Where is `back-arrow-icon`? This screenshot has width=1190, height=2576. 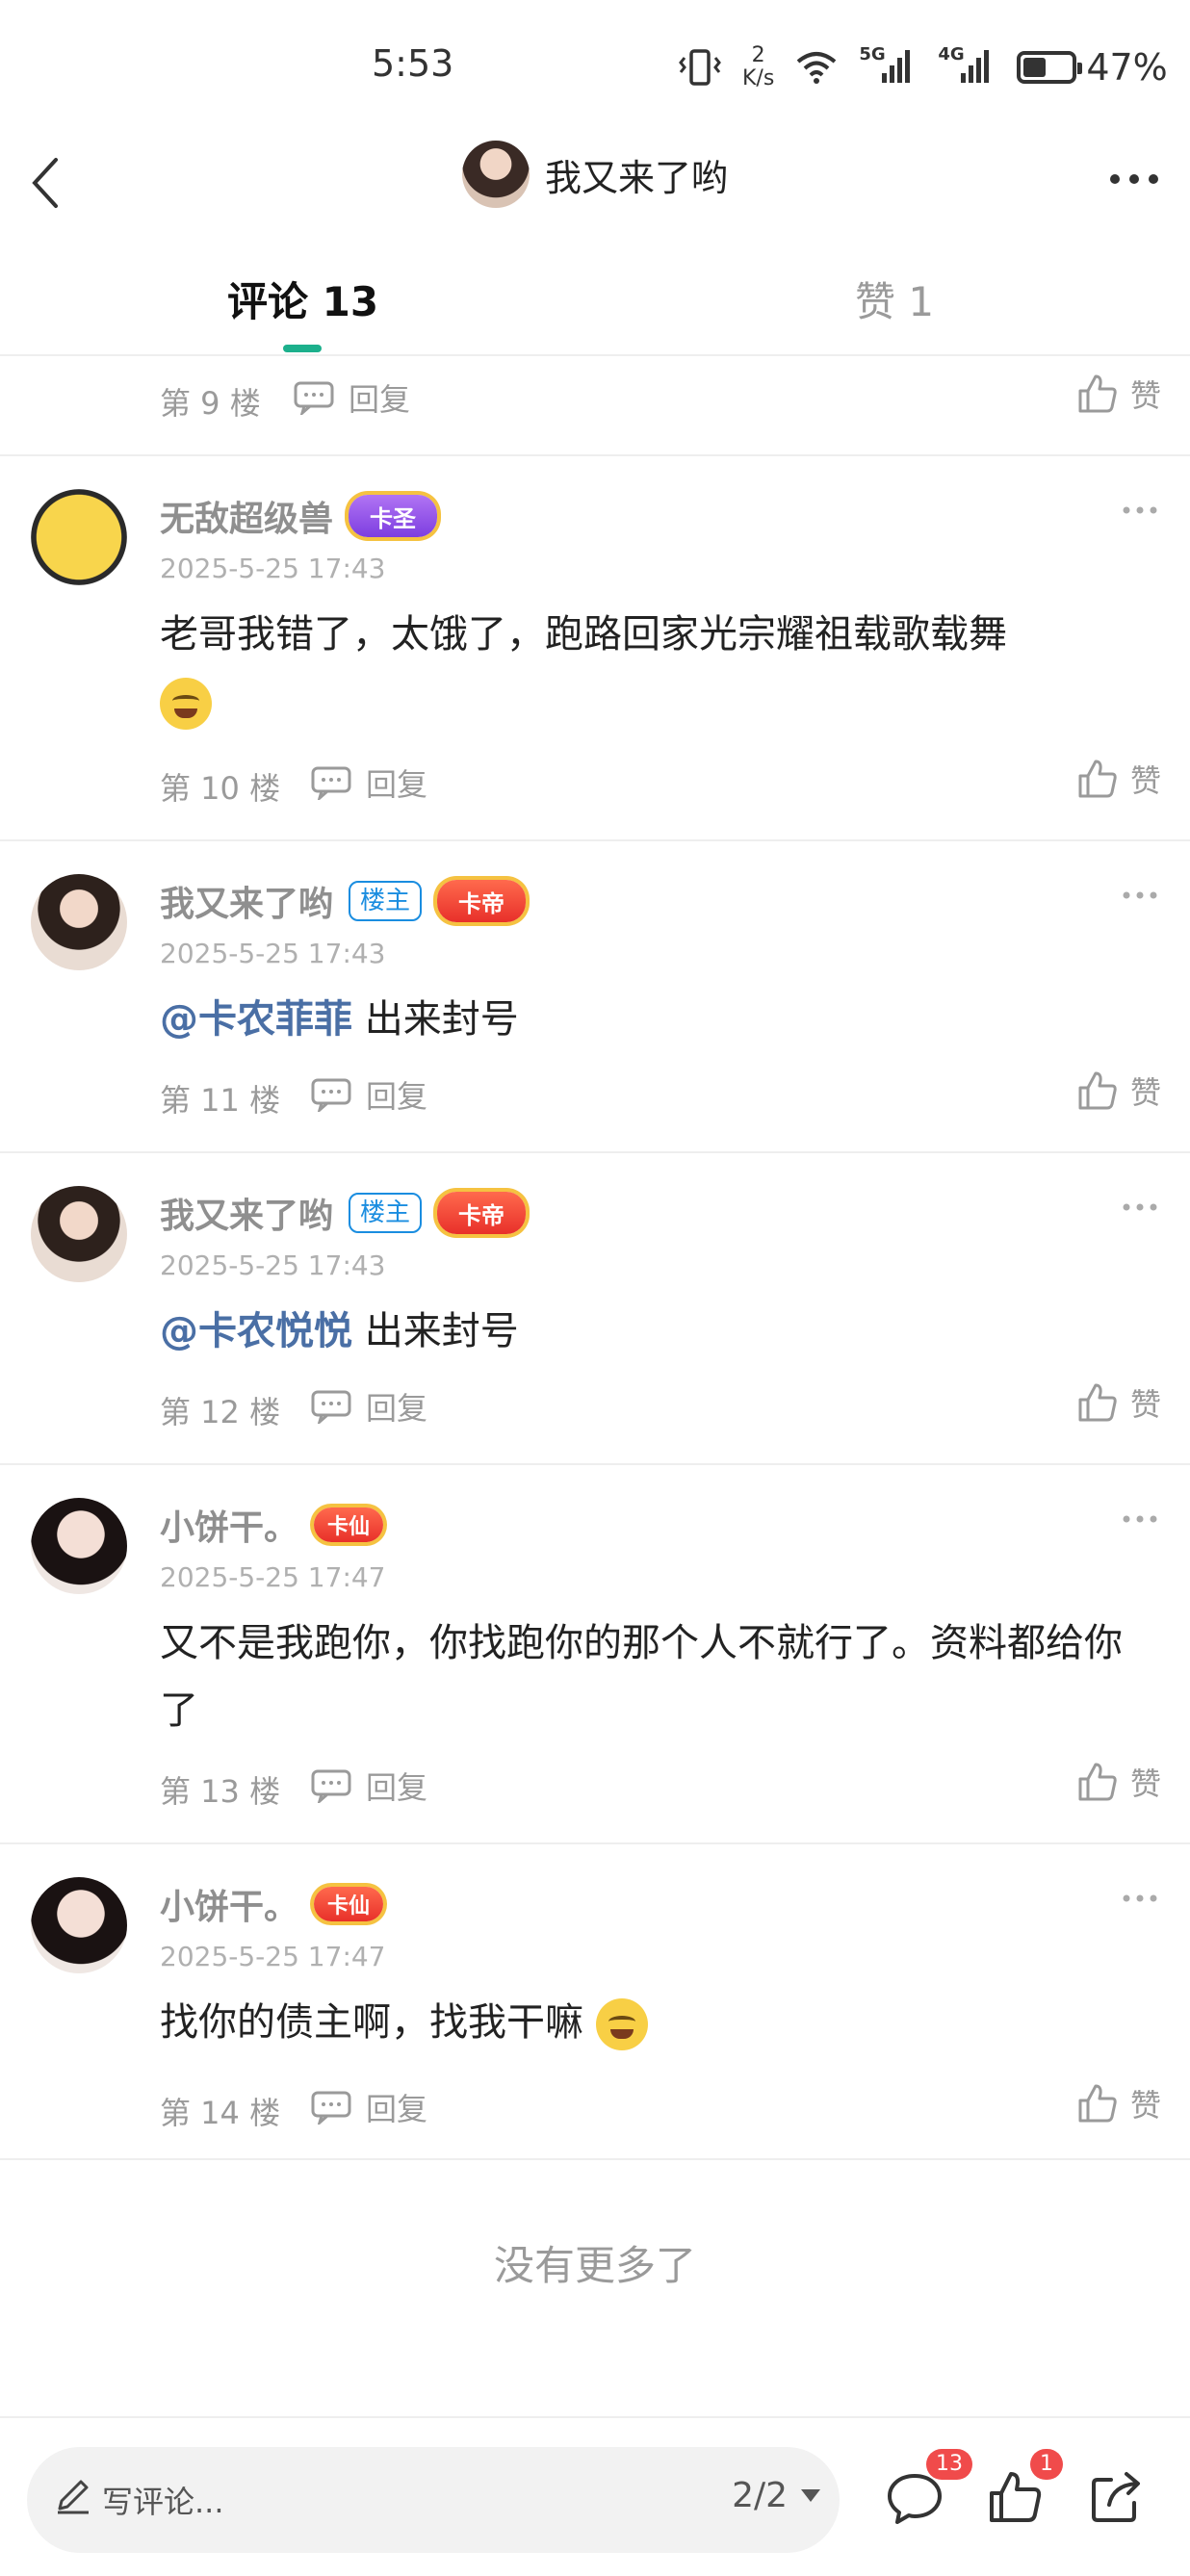 back-arrow-icon is located at coordinates (50, 183).